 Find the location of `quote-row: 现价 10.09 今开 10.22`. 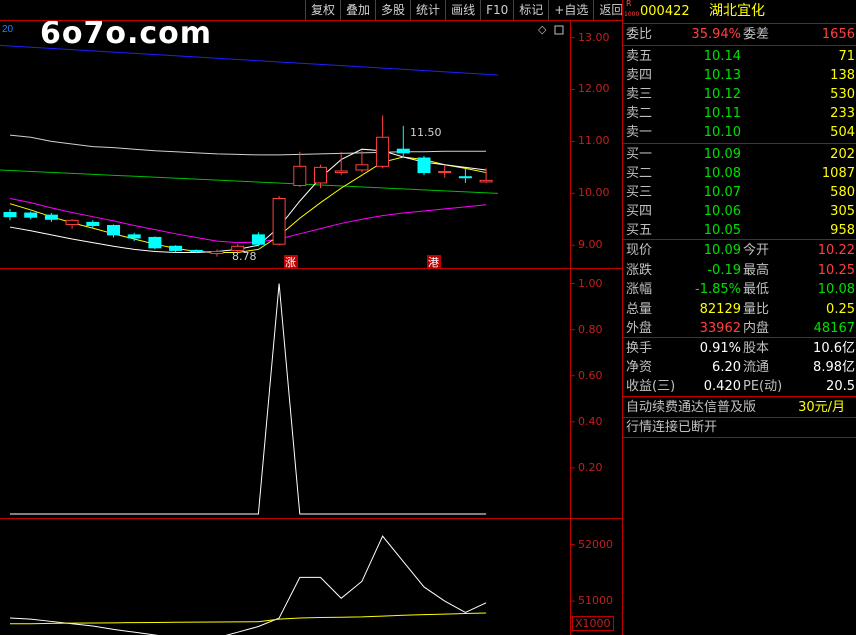

quote-row: 现价 10.09 今开 10.22 is located at coordinates (740, 250).